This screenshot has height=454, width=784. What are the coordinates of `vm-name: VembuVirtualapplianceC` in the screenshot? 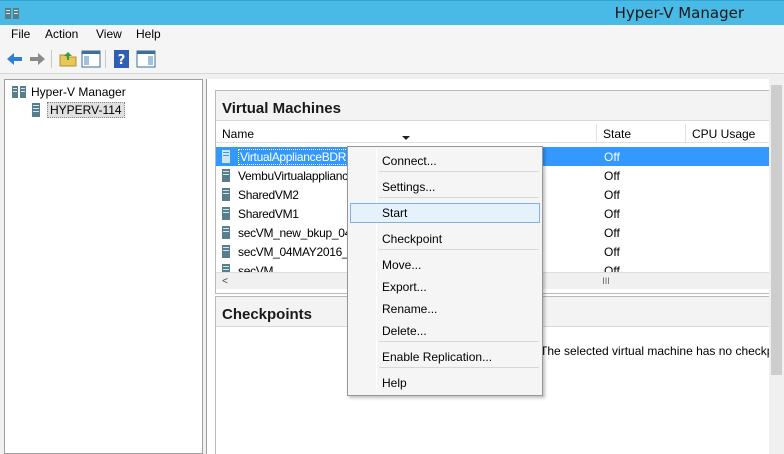 It's located at (300, 176).